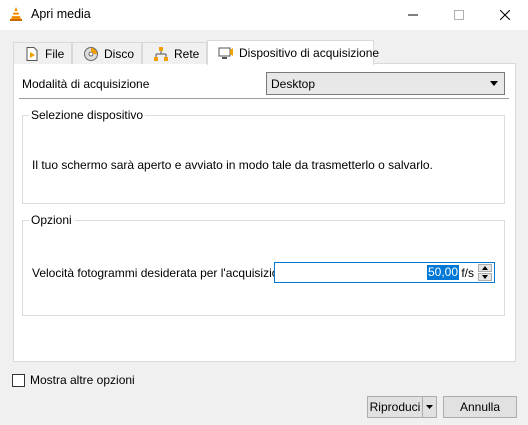  I want to click on close-button, so click(505, 15).